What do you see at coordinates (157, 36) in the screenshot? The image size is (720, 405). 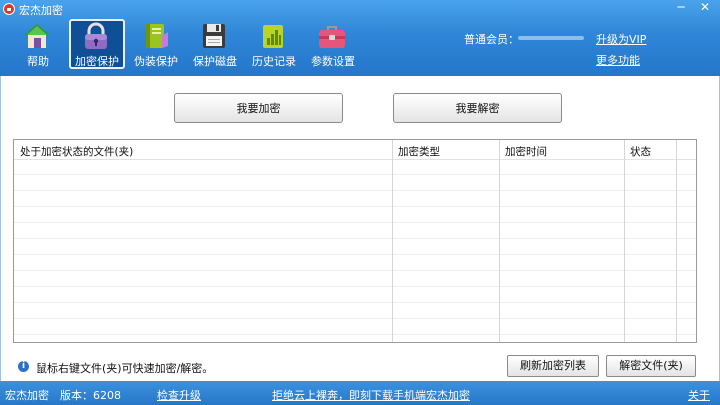 I see `book-icon` at bounding box center [157, 36].